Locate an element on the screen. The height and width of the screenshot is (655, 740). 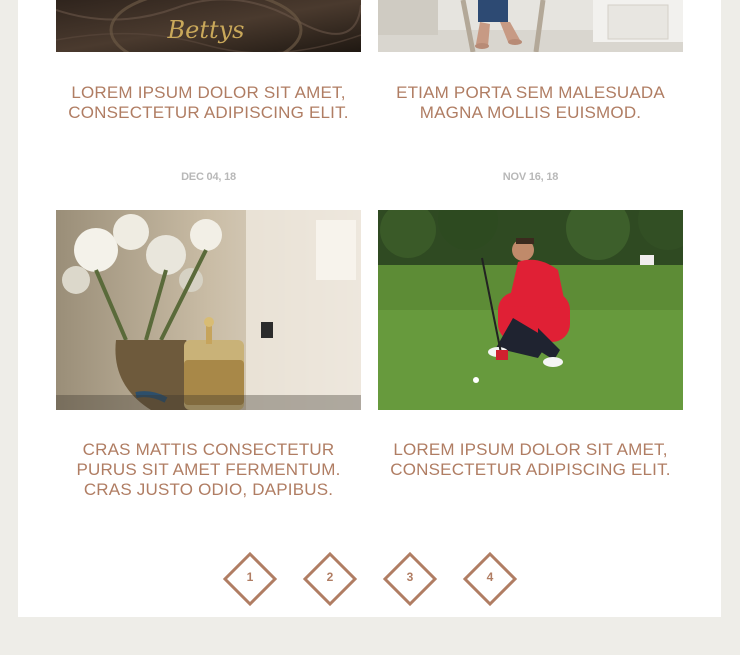
bettys-logo-text: Bettys is located at coordinates (205, 30).